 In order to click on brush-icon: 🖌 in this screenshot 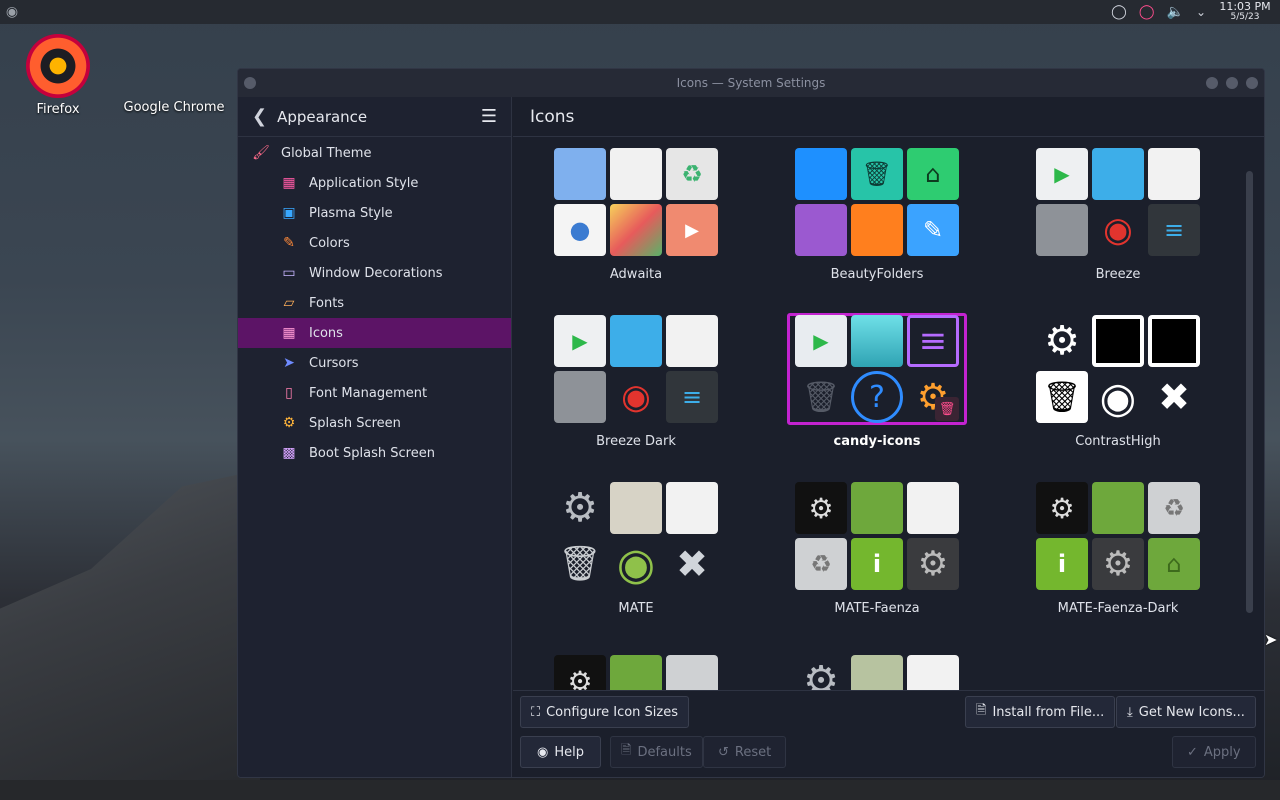, I will do `click(261, 153)`.